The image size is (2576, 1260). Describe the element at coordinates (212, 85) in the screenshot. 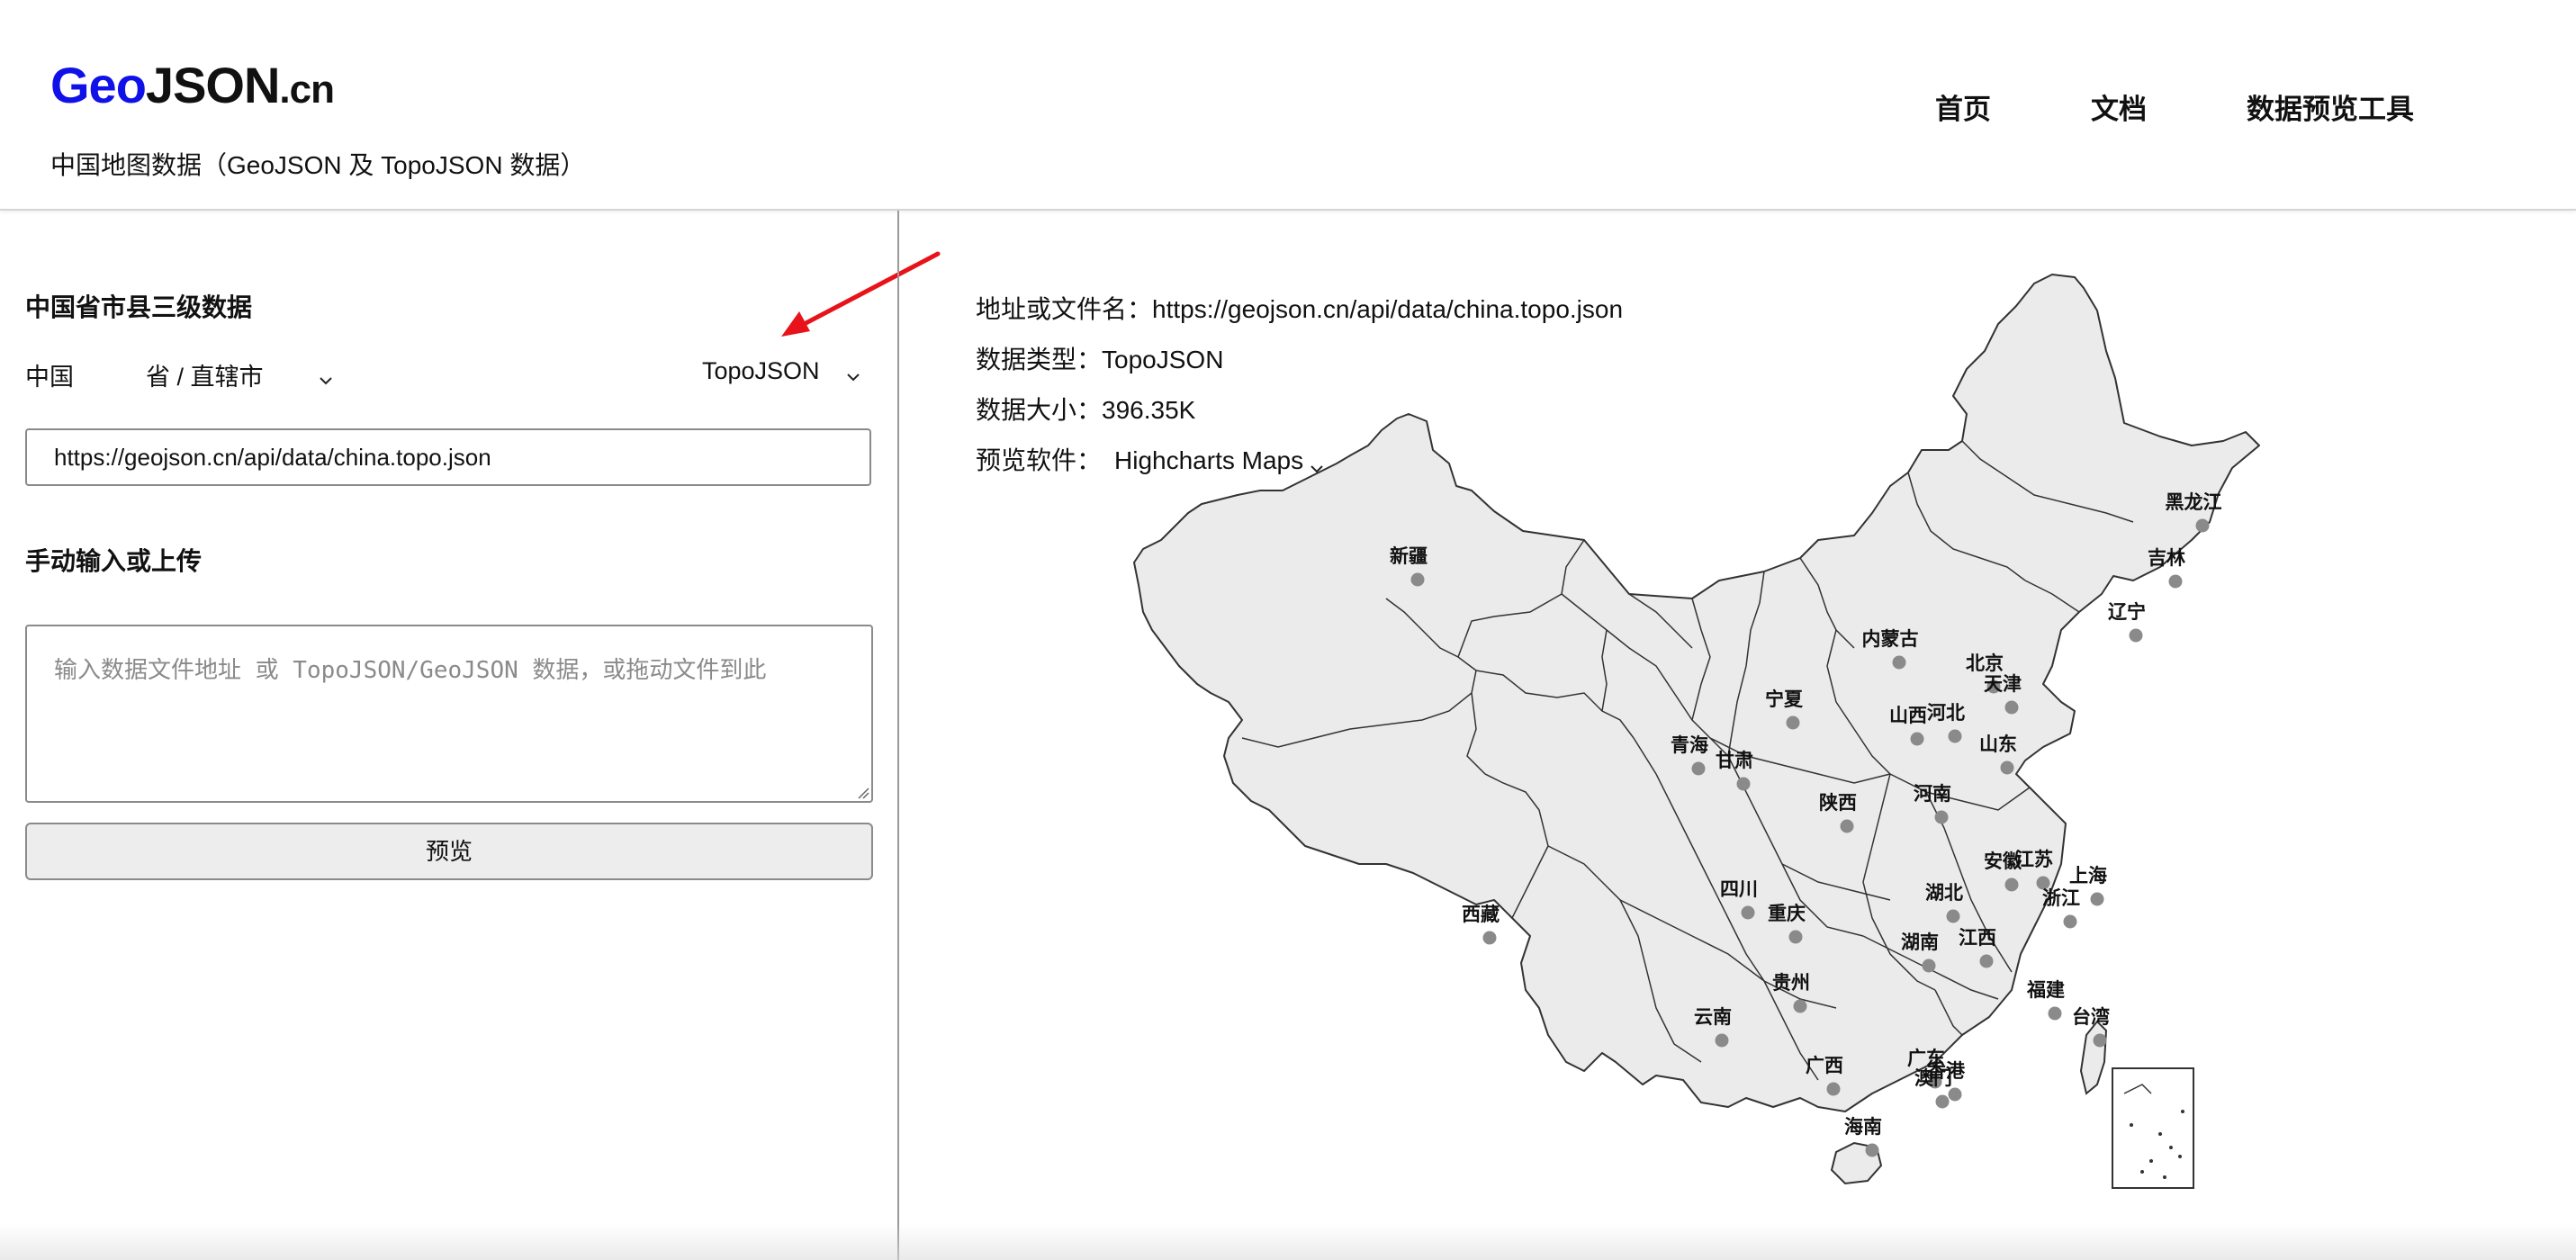

I see `logo-json-text: JSON` at that location.